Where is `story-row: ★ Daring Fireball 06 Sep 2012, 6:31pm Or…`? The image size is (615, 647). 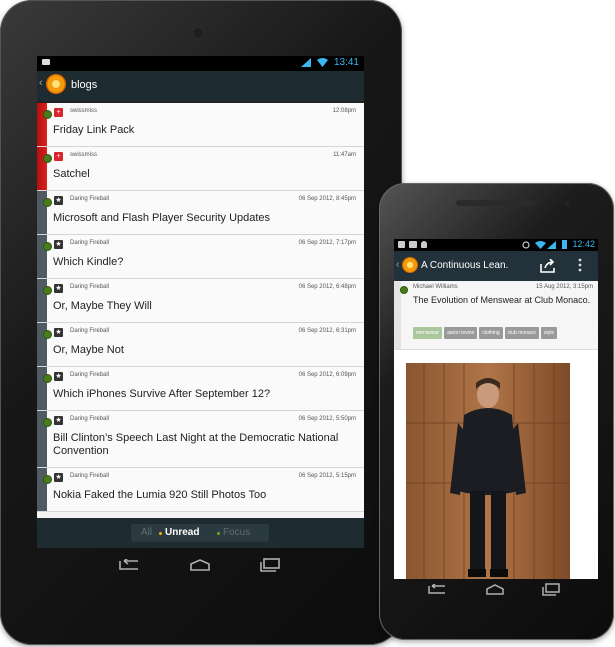
story-row: ★ Daring Fireball 06 Sep 2012, 6:31pm Or… is located at coordinates (200, 345).